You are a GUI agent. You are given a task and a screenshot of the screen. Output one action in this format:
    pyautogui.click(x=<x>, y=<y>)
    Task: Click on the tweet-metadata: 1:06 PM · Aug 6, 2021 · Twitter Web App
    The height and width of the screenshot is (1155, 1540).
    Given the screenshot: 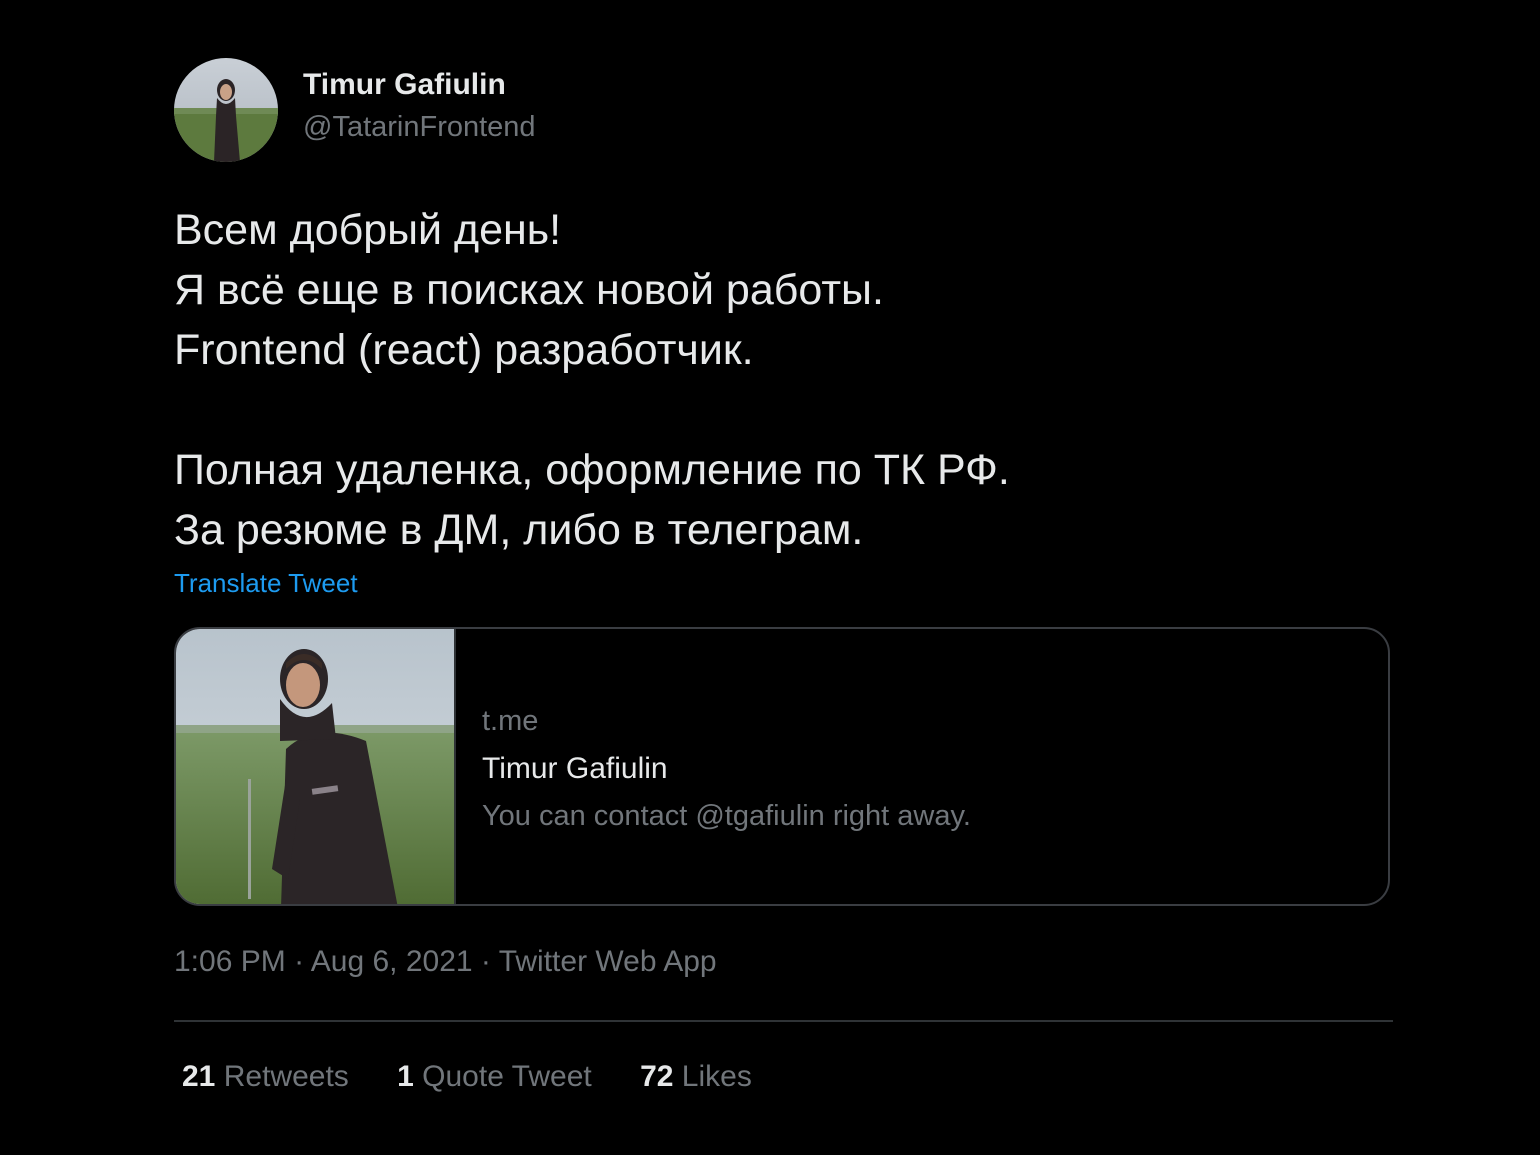 What is the action you would take?
    pyautogui.click(x=445, y=962)
    